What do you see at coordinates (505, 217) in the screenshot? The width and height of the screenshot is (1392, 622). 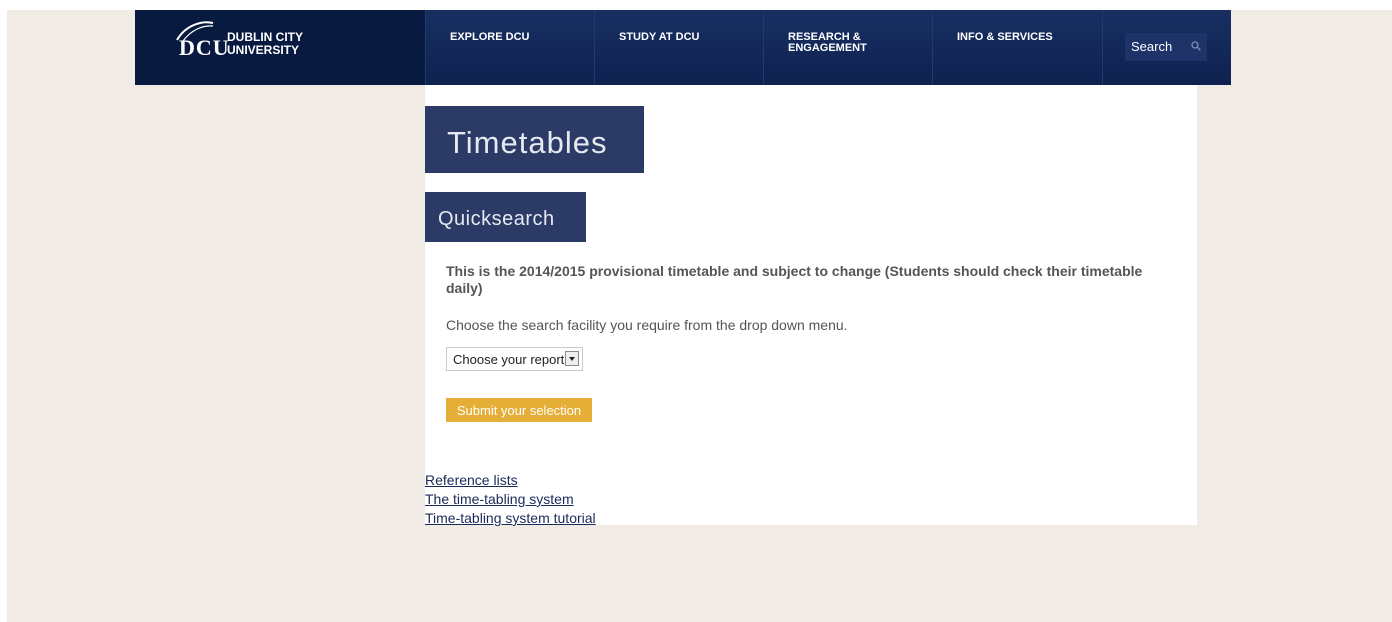 I see `section-title: Quicksearch` at bounding box center [505, 217].